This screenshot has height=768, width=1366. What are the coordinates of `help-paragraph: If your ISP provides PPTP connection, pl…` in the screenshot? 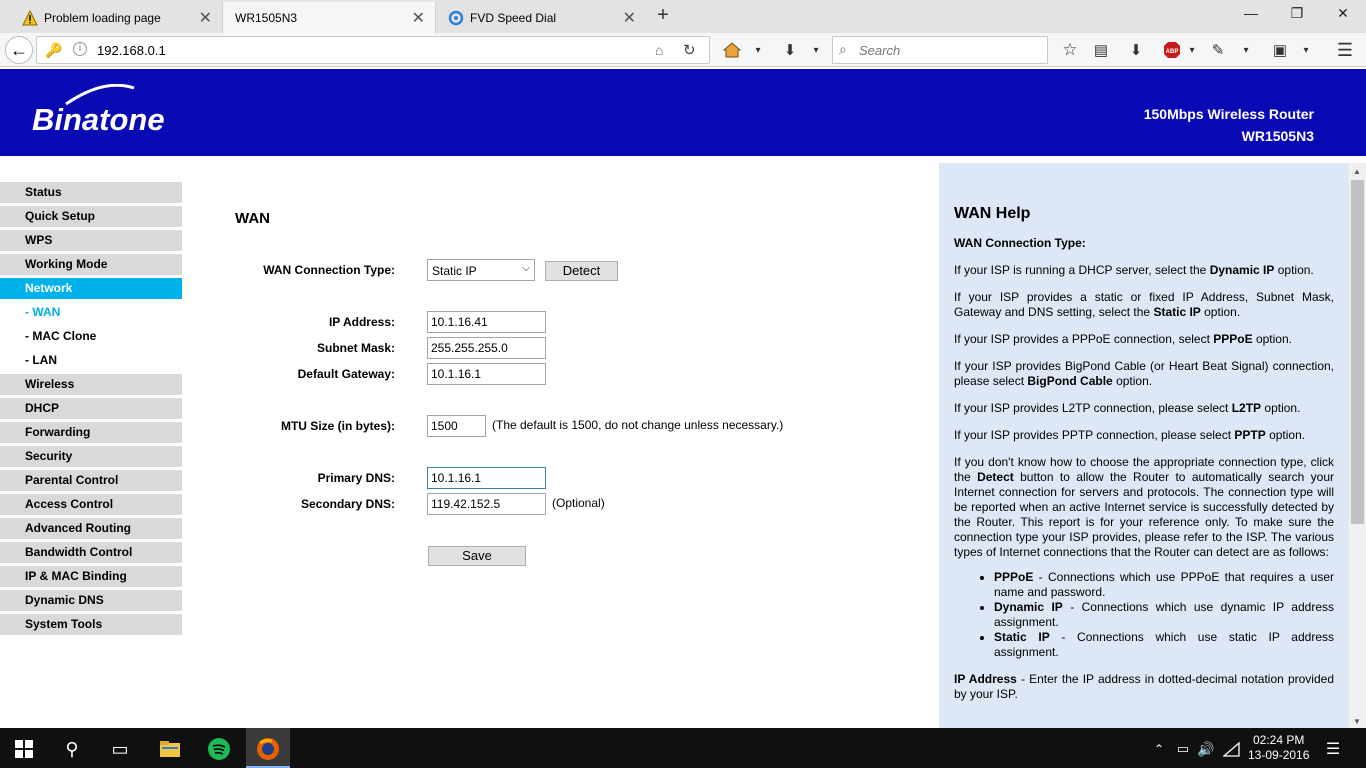 It's located at (1130, 435).